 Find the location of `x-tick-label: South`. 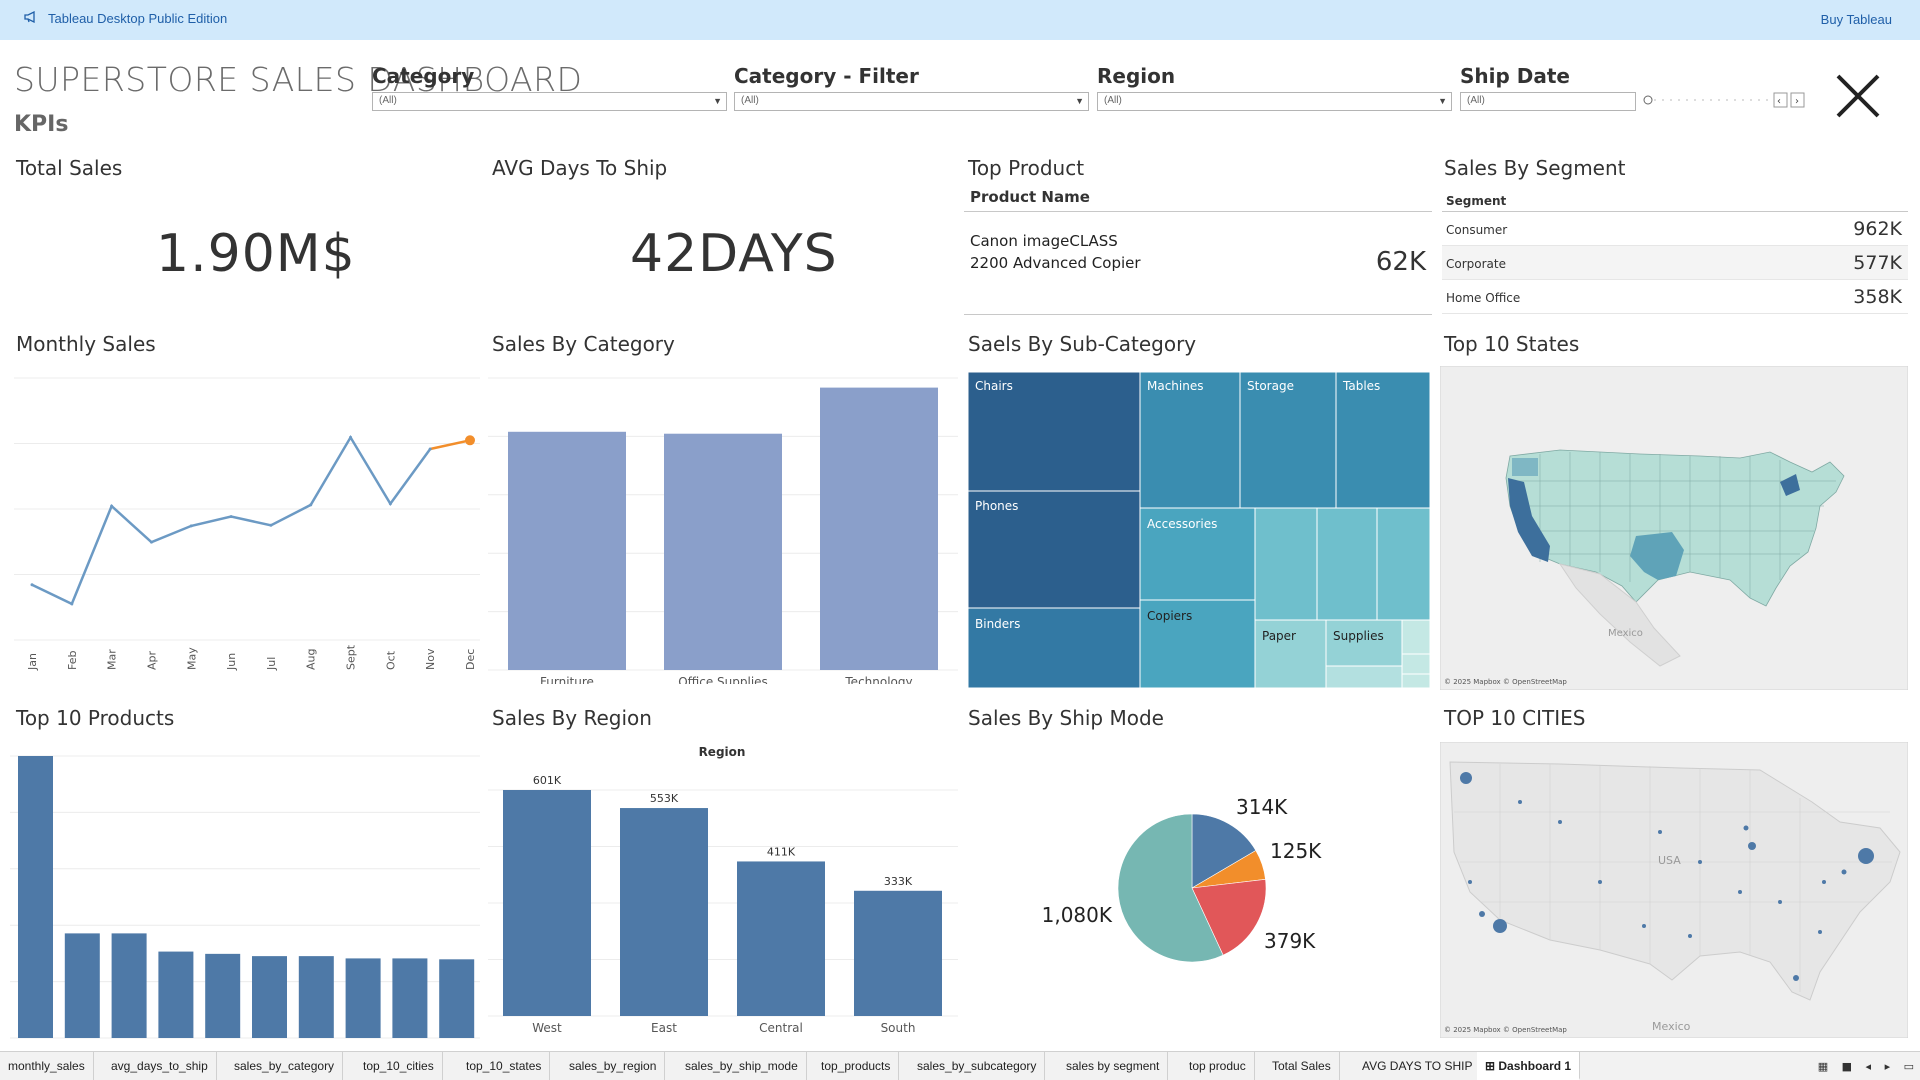

x-tick-label: South is located at coordinates (898, 1028).